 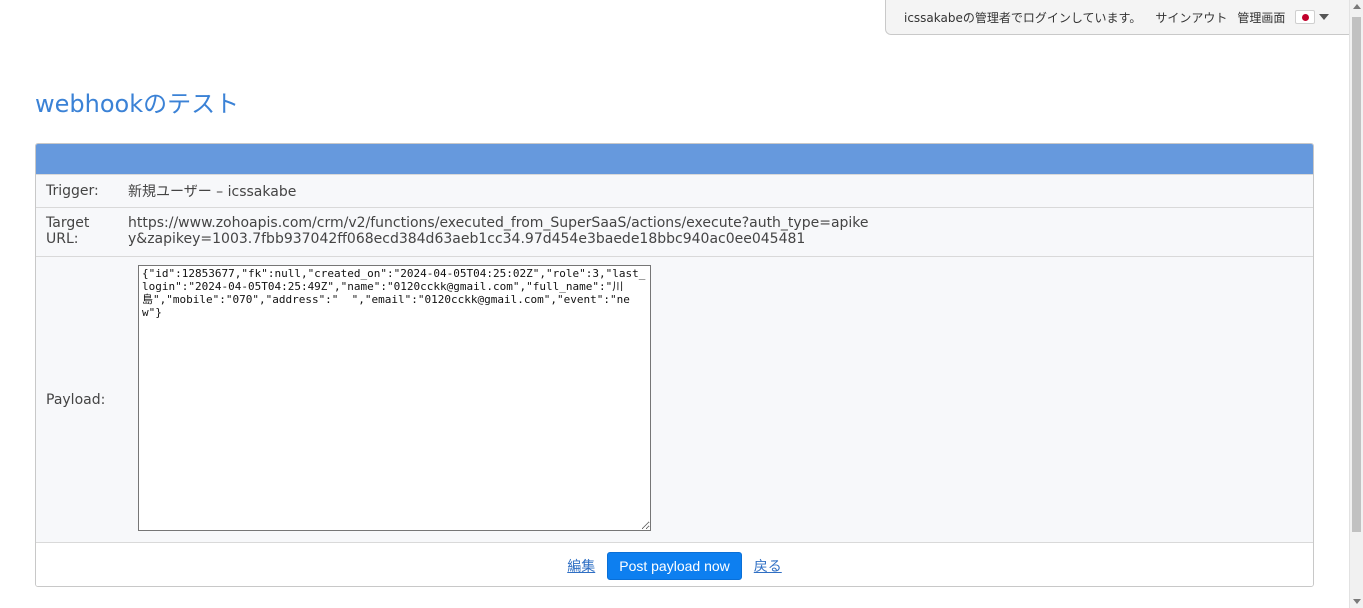 I want to click on back-link: 戻る, so click(x=768, y=566).